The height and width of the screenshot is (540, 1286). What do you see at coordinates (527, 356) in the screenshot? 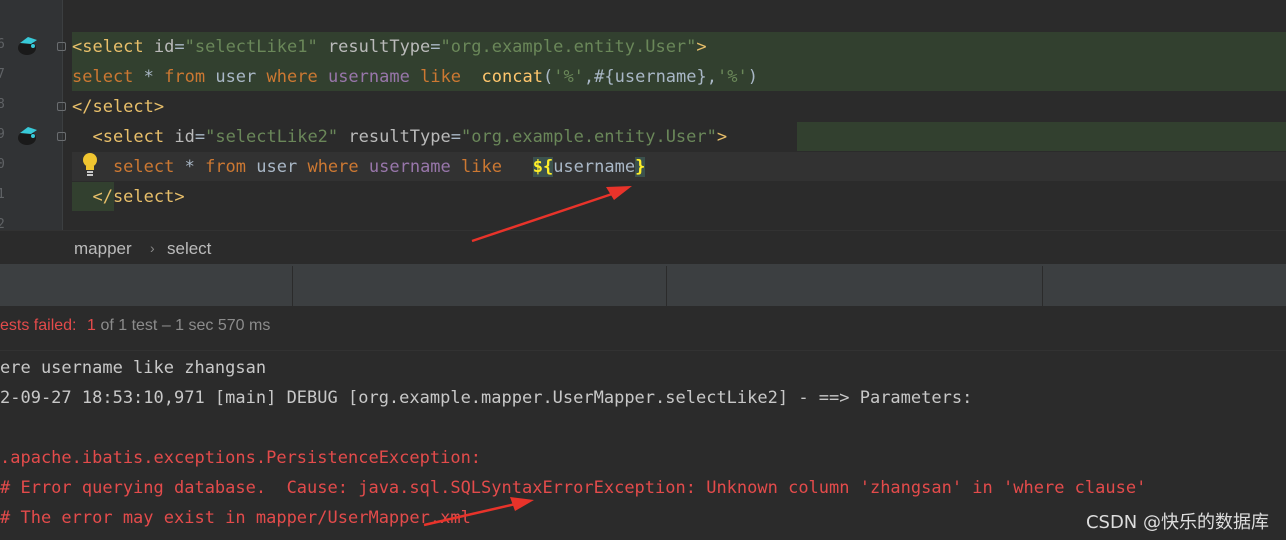
I see `annotation-arrows` at bounding box center [527, 356].